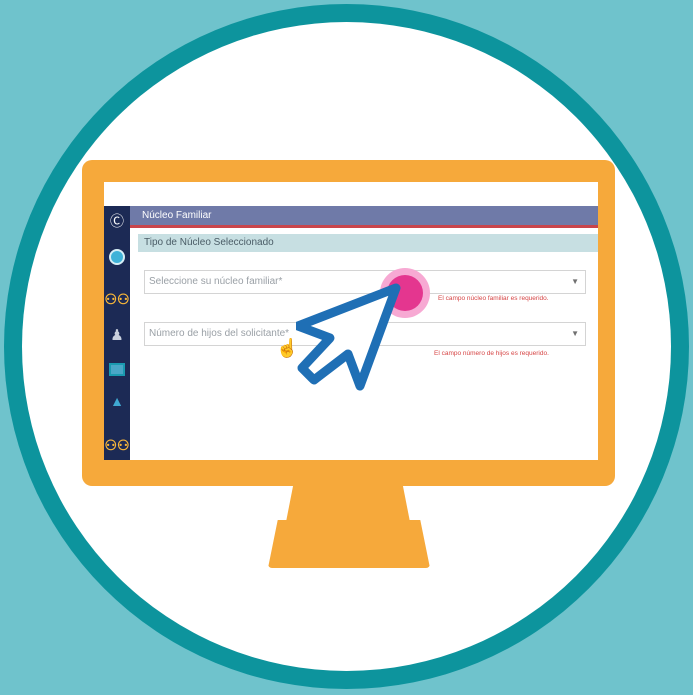 The image size is (693, 695). Describe the element at coordinates (368, 243) in the screenshot. I see `section-header: Tipo de Núcleo Seleccionado` at that location.